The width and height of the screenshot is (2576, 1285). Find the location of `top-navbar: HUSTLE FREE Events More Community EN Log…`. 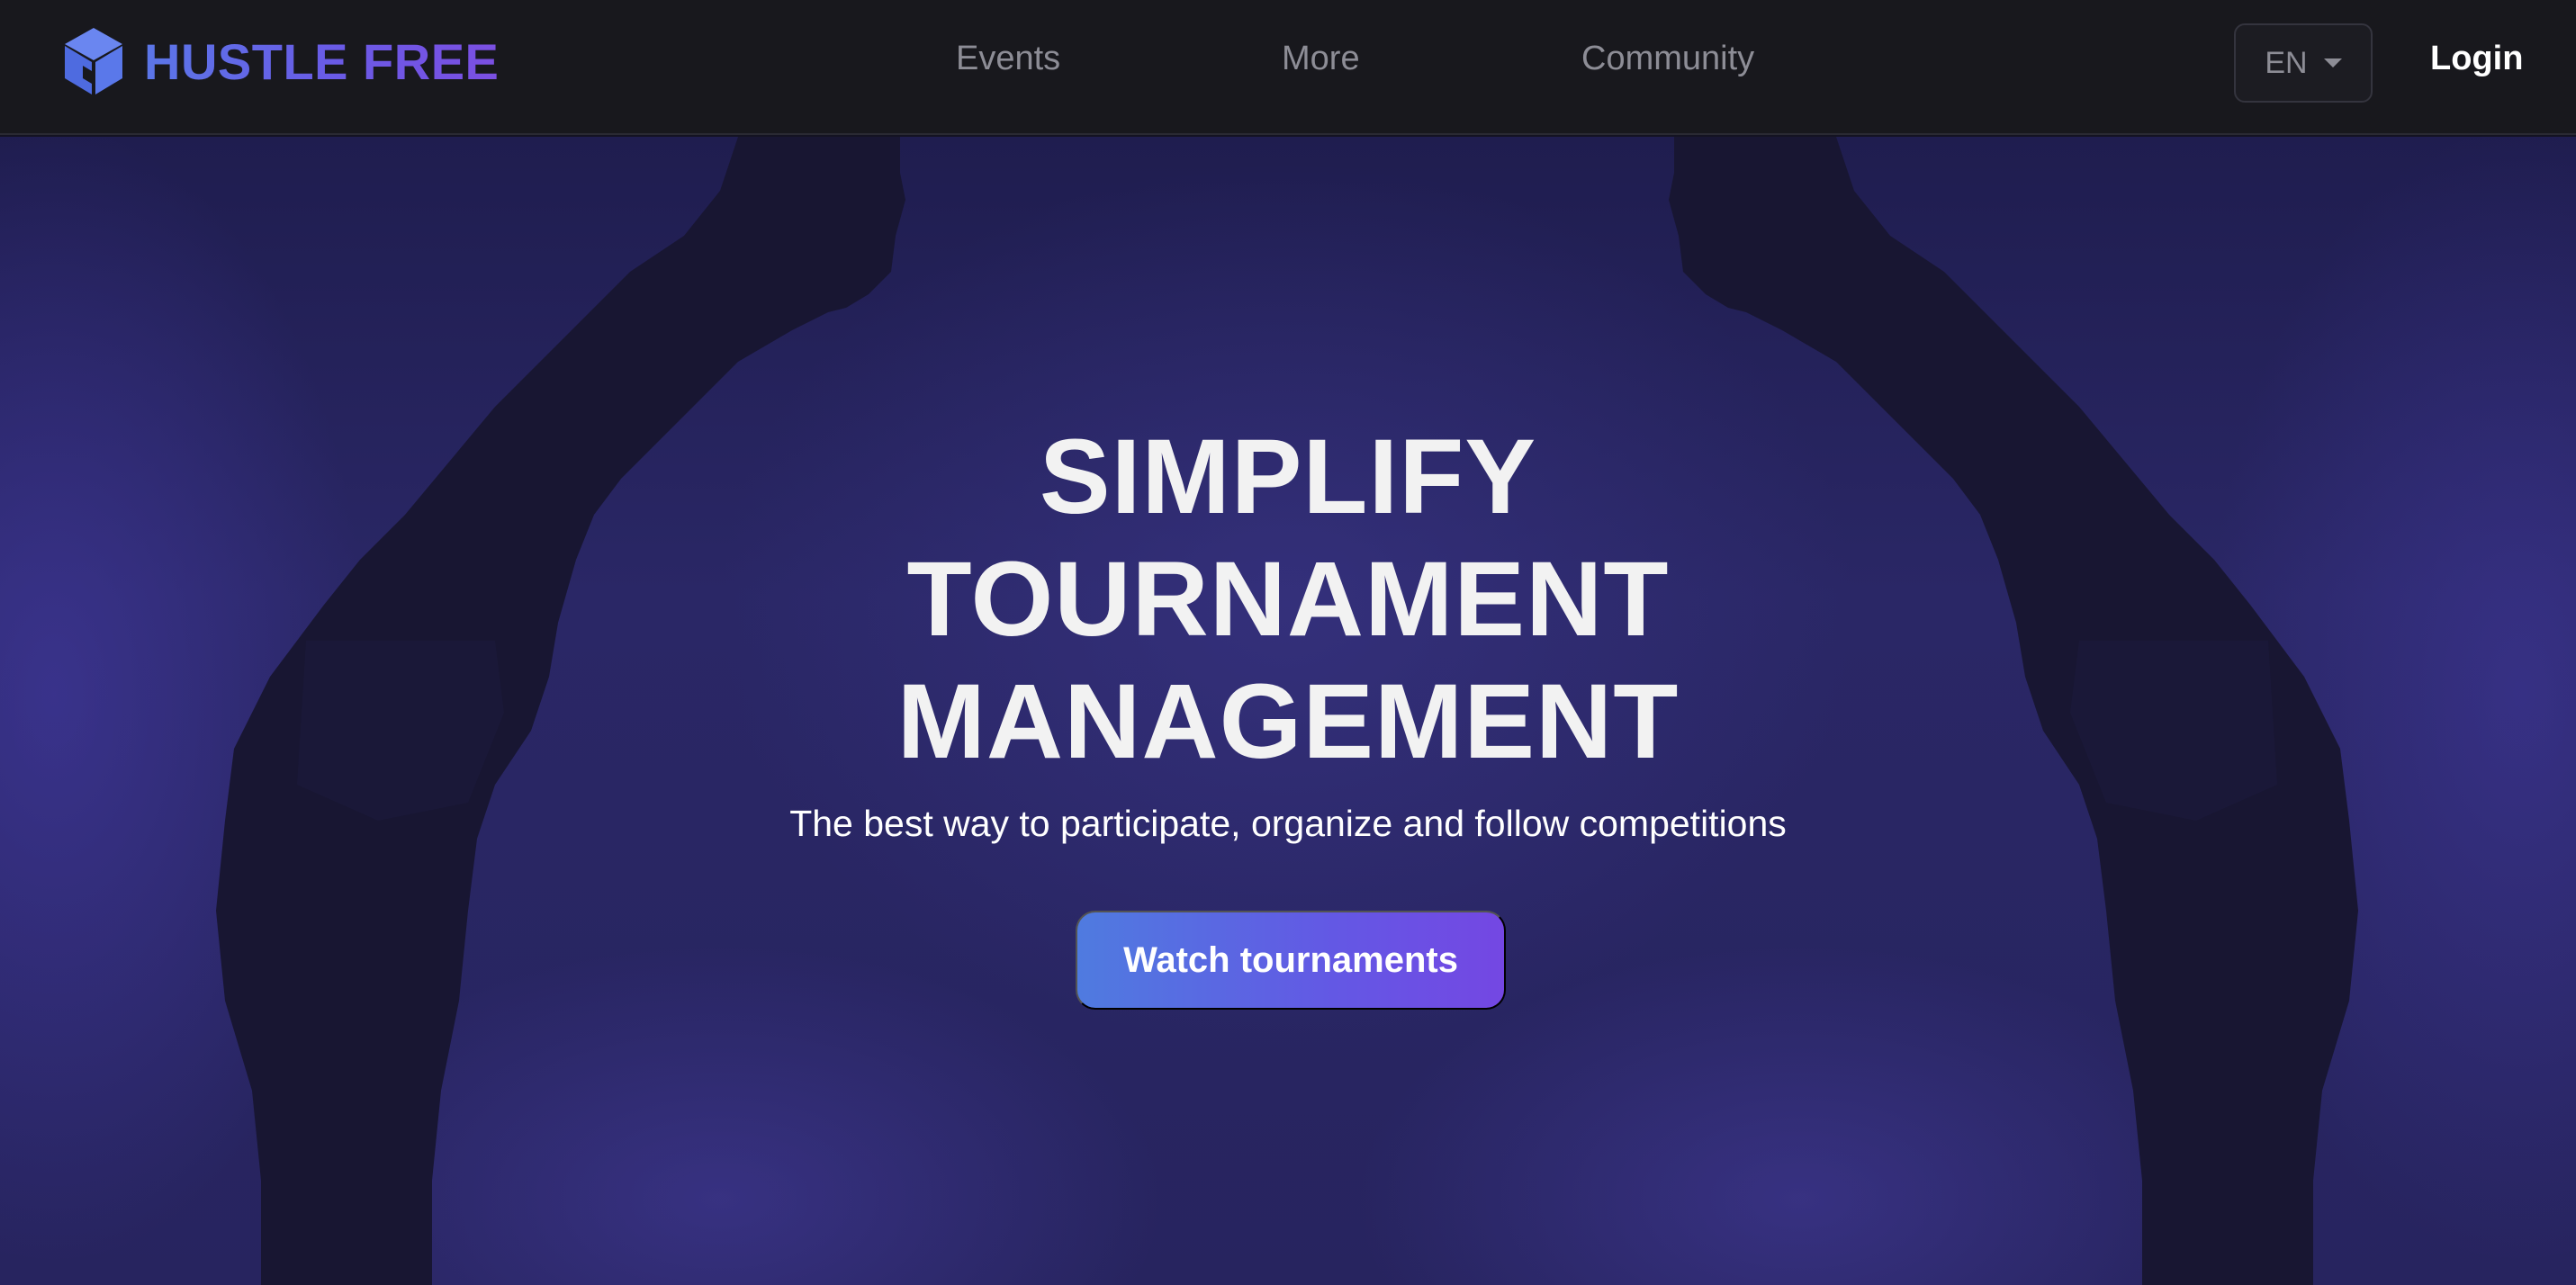

top-navbar: HUSTLE FREE Events More Community EN Log… is located at coordinates (1288, 67).